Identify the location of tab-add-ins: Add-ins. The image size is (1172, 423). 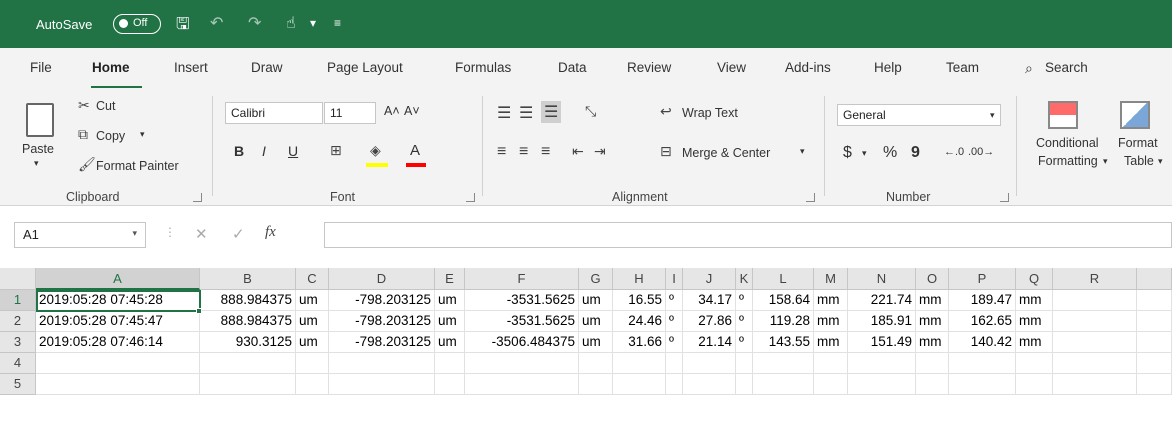
(808, 67).